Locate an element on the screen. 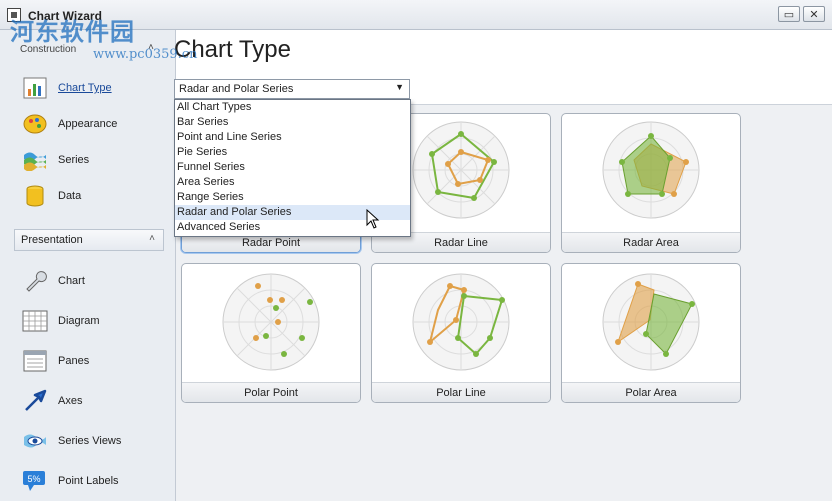  chart-type-combo: Radar and Polar Series ▼ is located at coordinates (292, 89).